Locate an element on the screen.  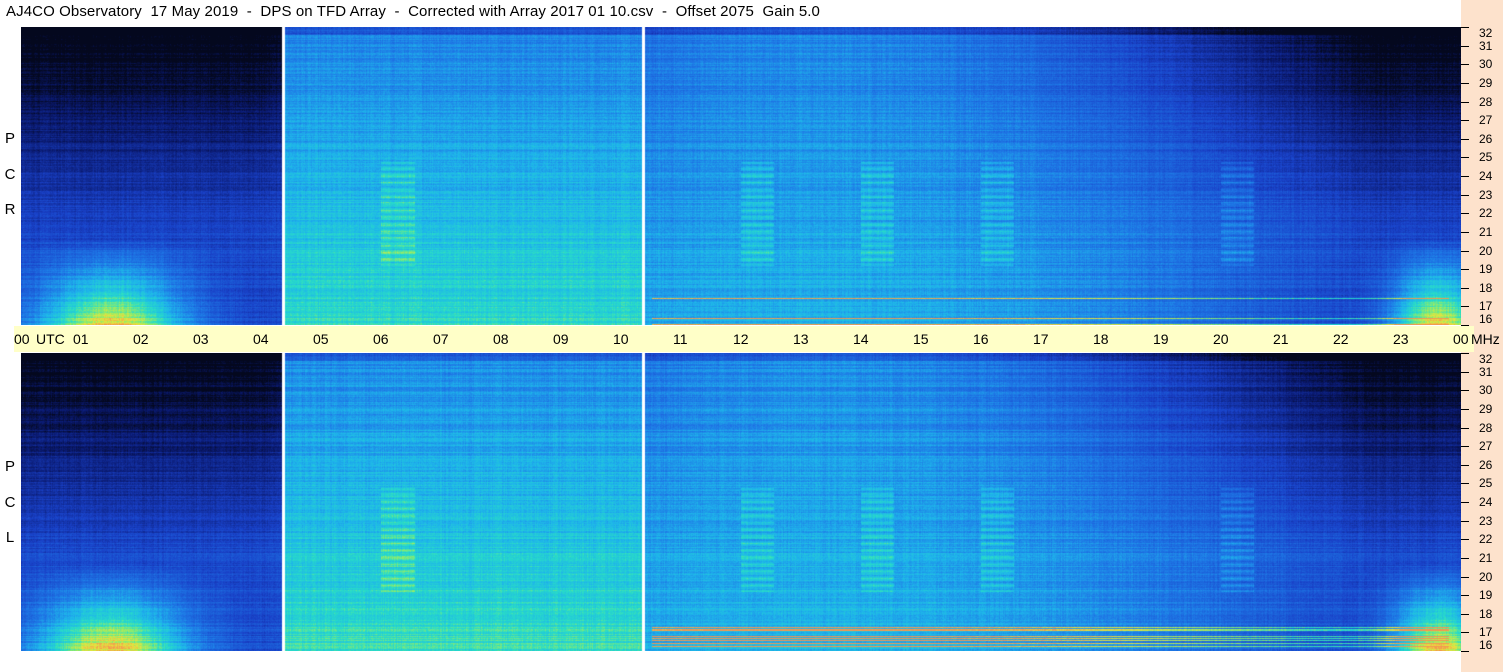
time-label: 13 is located at coordinates (801, 339).